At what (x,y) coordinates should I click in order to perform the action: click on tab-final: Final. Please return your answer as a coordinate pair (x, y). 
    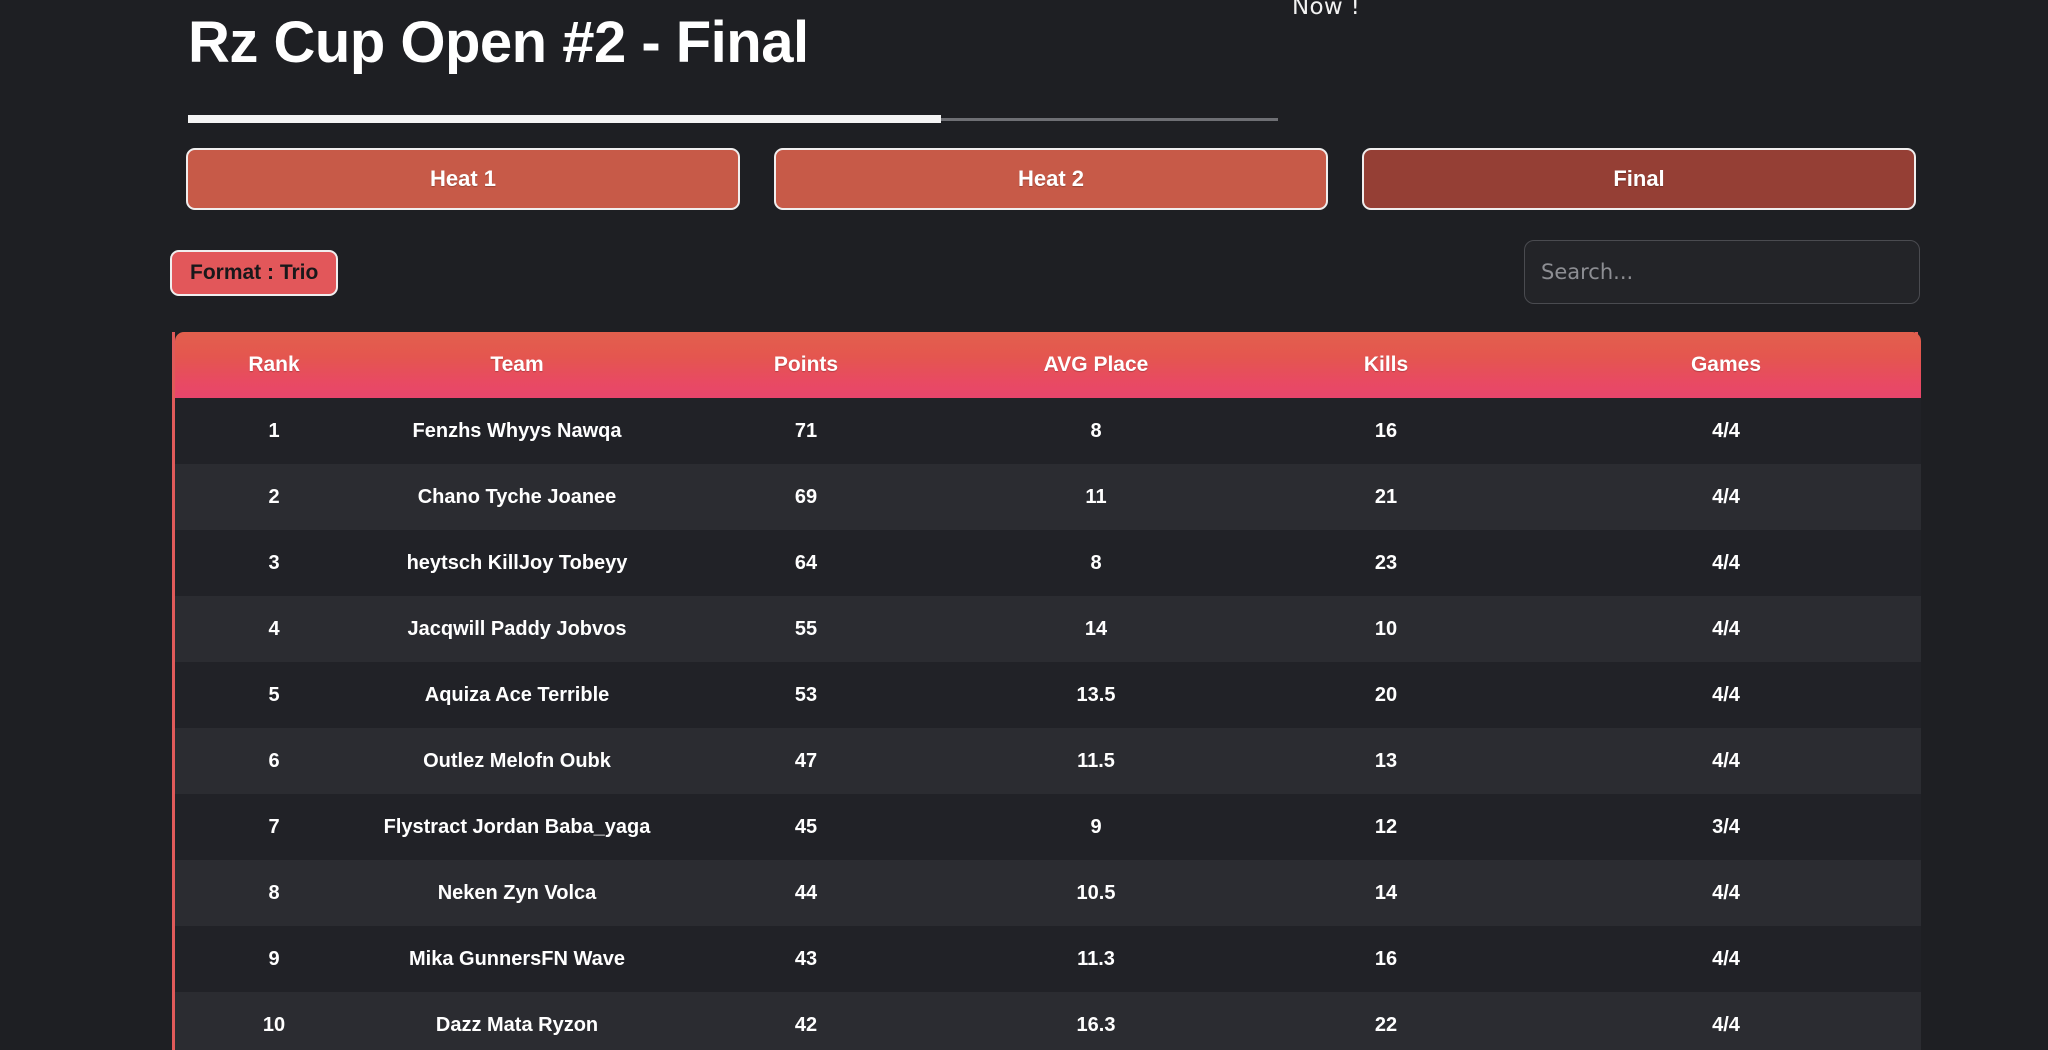
    Looking at the image, I should click on (1639, 179).